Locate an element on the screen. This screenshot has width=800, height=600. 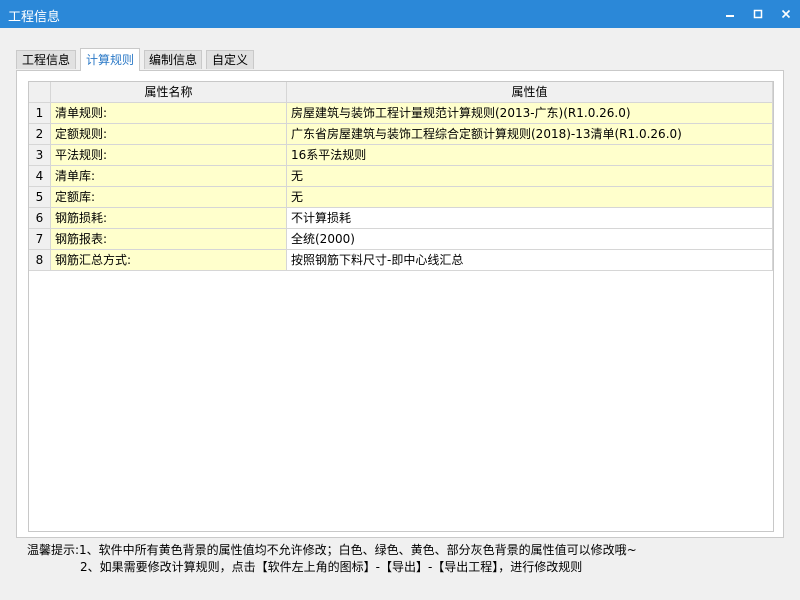
close-button is located at coordinates (786, 14).